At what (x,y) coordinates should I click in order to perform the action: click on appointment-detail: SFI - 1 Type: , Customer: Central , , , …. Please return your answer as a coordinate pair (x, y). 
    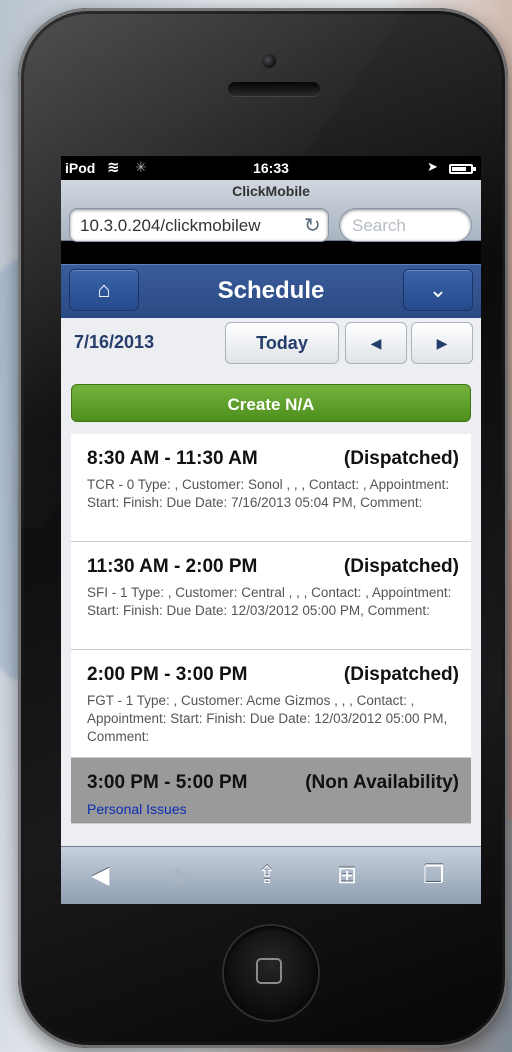
    Looking at the image, I should click on (269, 601).